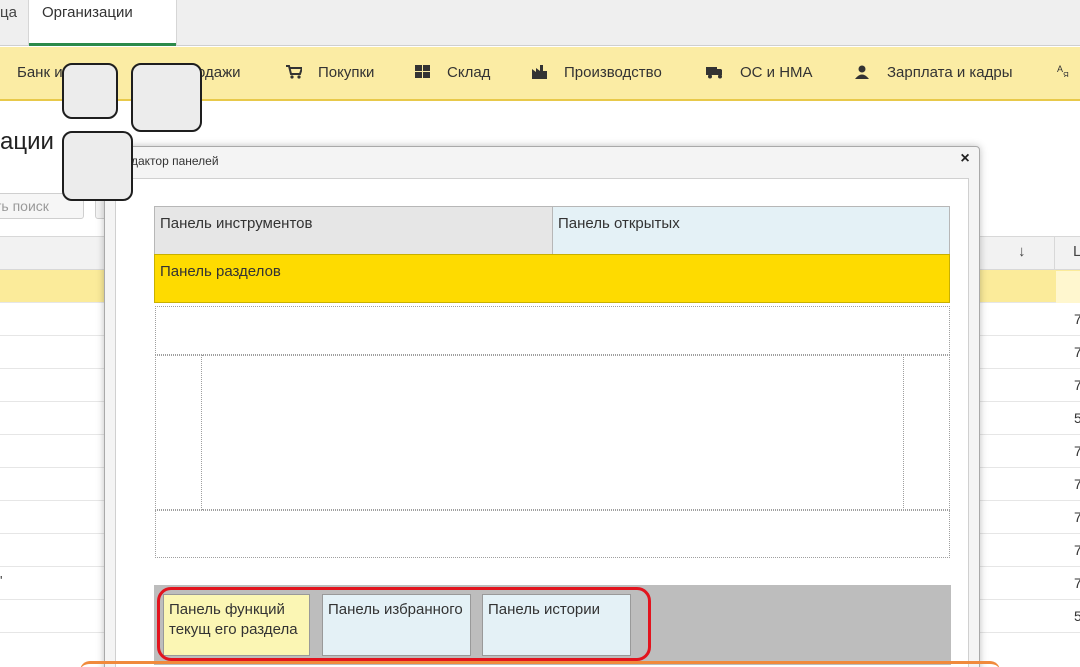 The width and height of the screenshot is (1080, 667). I want to click on tab-organizations: Организации, so click(103, 23).